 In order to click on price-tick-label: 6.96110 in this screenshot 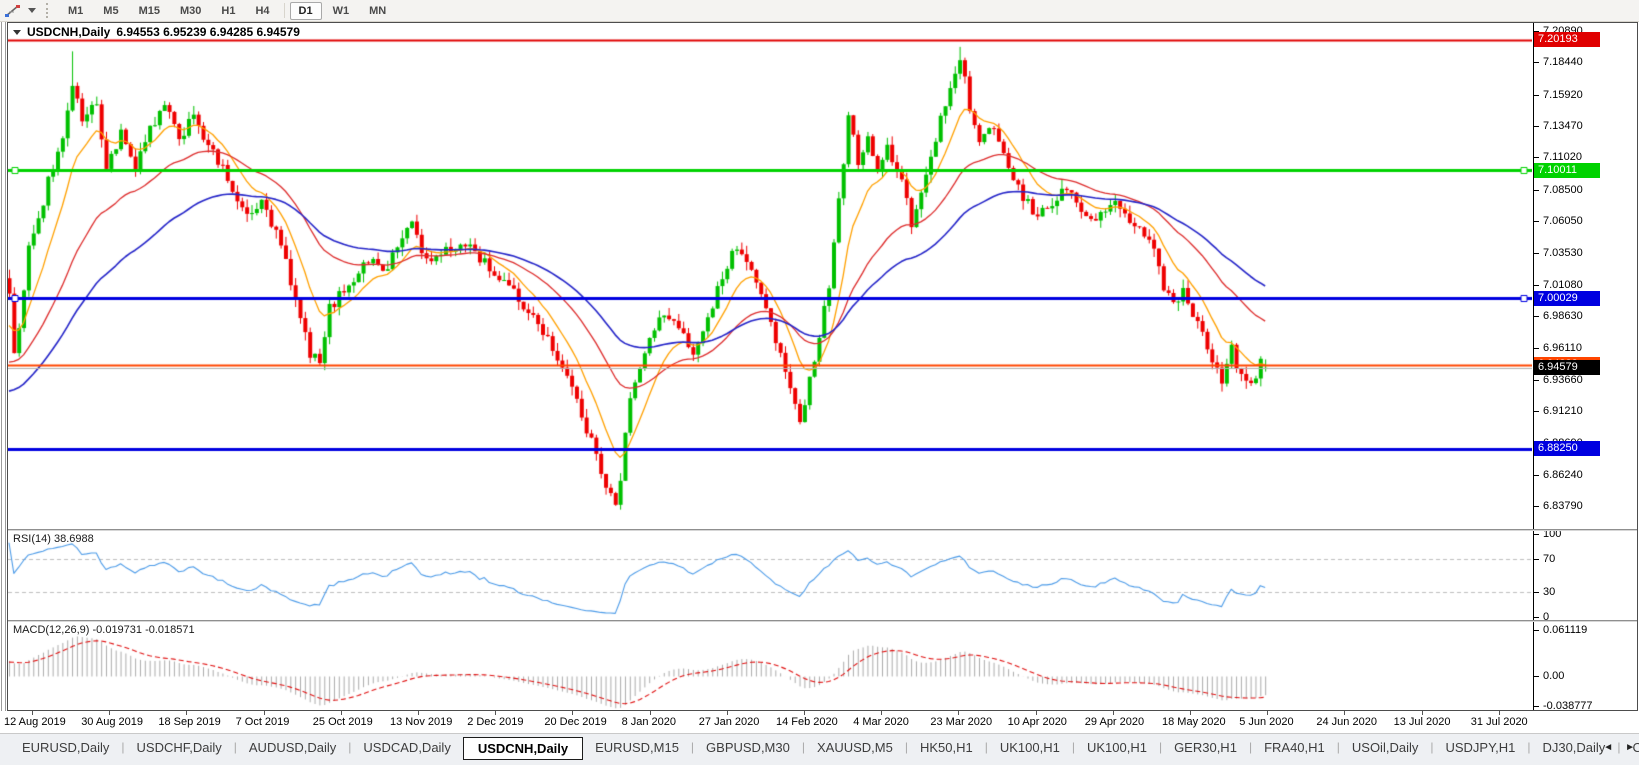, I will do `click(1562, 348)`.